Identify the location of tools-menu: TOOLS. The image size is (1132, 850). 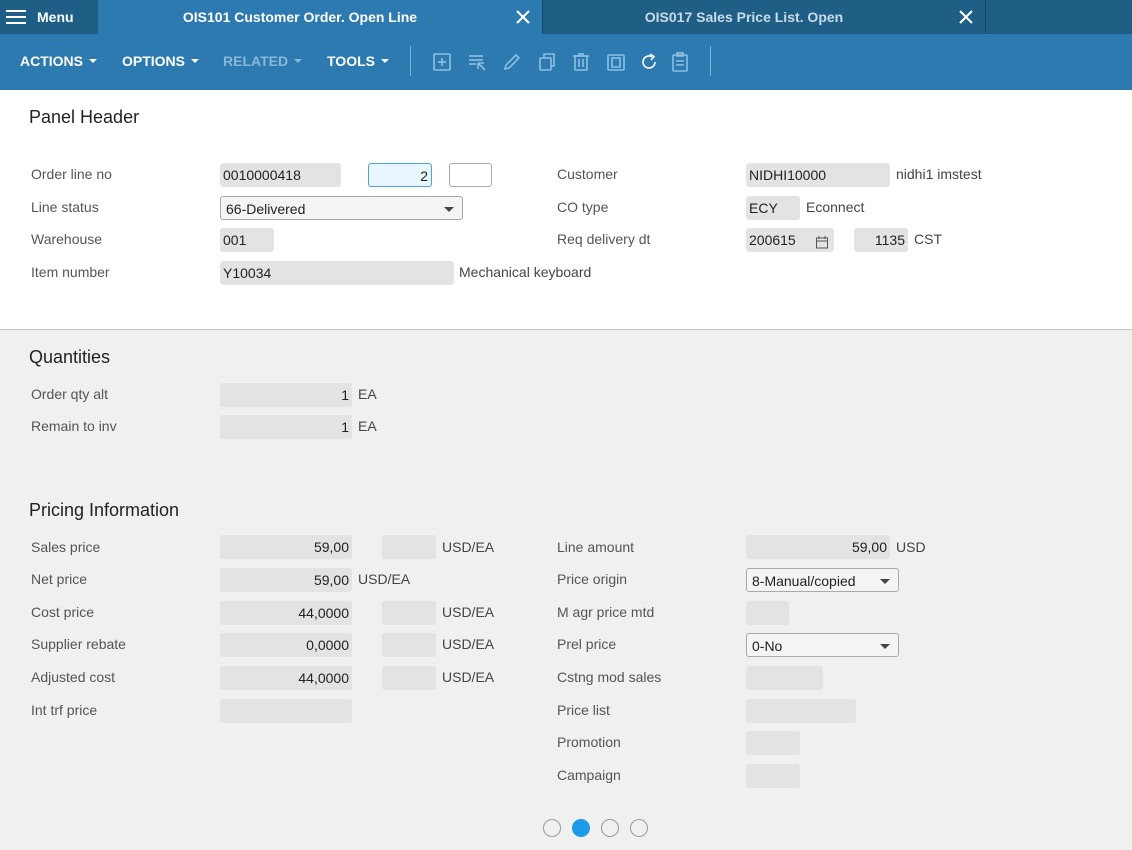
(358, 61).